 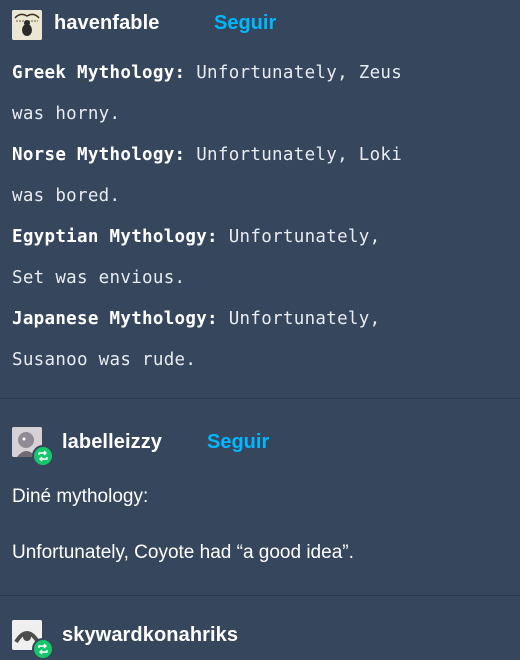 I want to click on text-line: Egyptian Mythology: Unfortunately,, so click(x=196, y=237).